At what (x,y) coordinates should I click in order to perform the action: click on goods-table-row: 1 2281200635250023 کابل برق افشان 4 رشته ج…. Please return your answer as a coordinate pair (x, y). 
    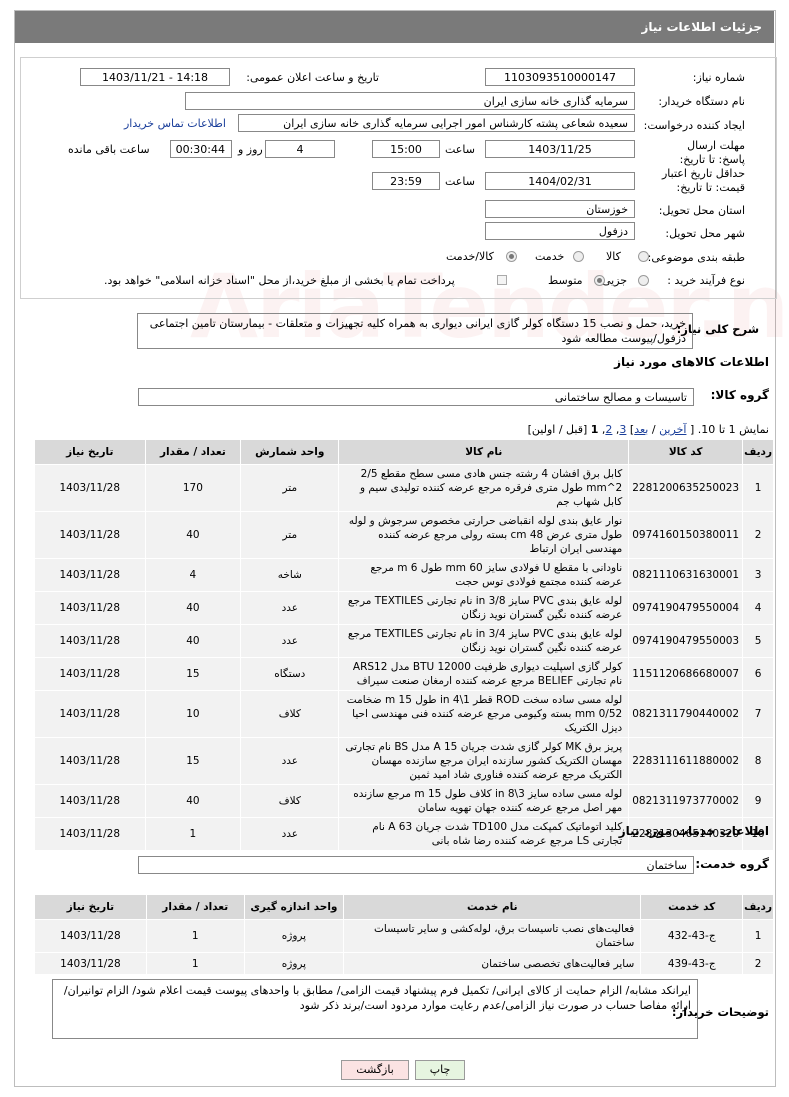
    Looking at the image, I should click on (404, 488).